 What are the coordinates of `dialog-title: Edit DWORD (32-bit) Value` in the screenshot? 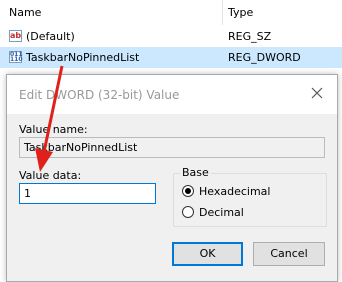 It's located at (99, 95).